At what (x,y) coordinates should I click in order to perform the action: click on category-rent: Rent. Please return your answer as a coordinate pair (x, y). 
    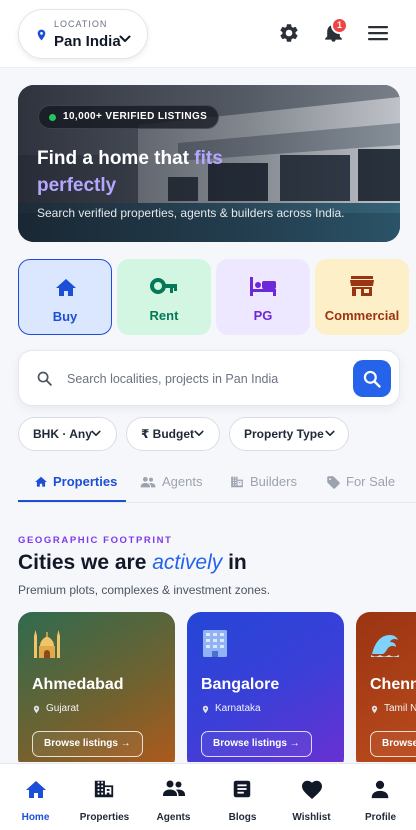
    Looking at the image, I should click on (164, 297).